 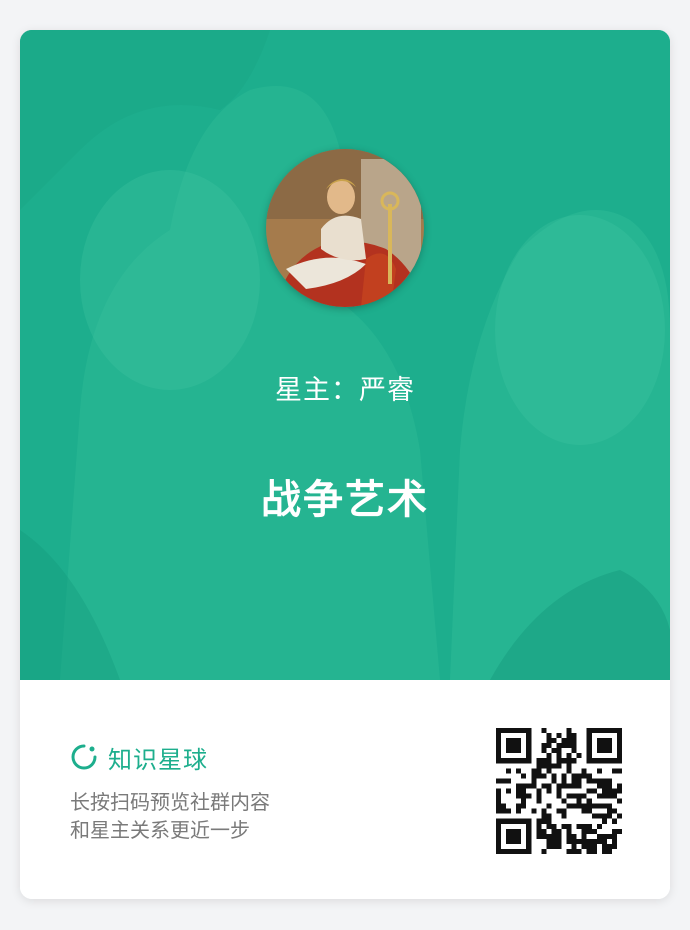 What do you see at coordinates (170, 802) in the screenshot?
I see `description-line-1: 长按扫码预览社群内容` at bounding box center [170, 802].